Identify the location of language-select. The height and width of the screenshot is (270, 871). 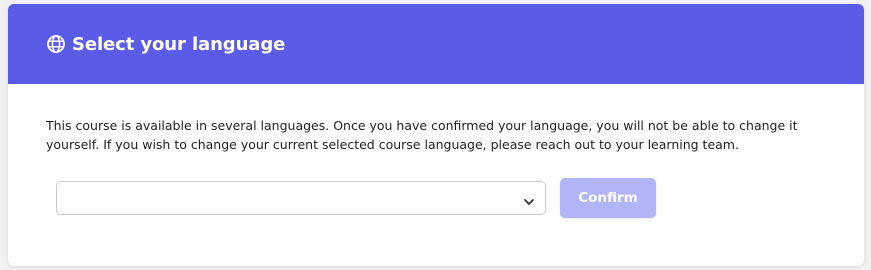
(301, 198).